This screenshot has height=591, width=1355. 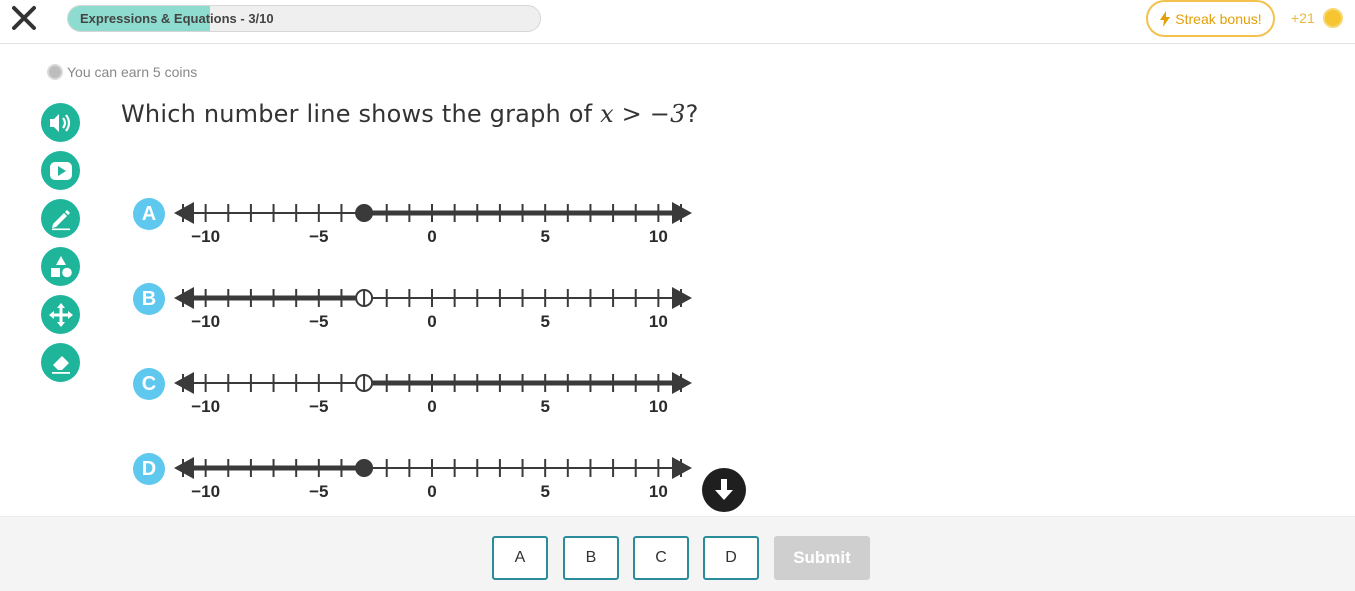 What do you see at coordinates (149, 214) in the screenshot?
I see `option-label-a: A` at bounding box center [149, 214].